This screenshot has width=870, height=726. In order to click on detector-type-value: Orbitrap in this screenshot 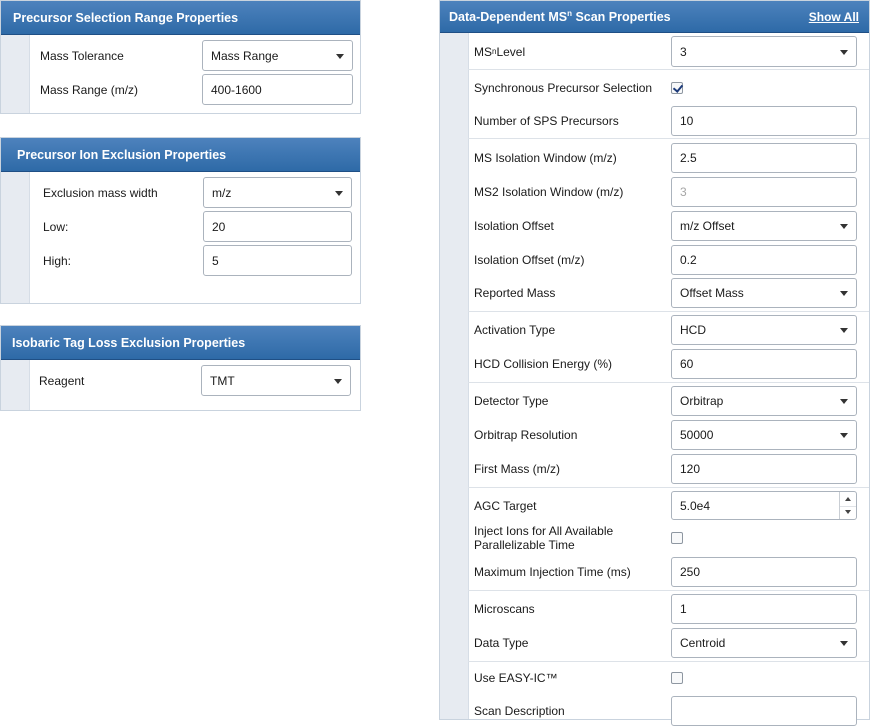, I will do `click(702, 401)`.